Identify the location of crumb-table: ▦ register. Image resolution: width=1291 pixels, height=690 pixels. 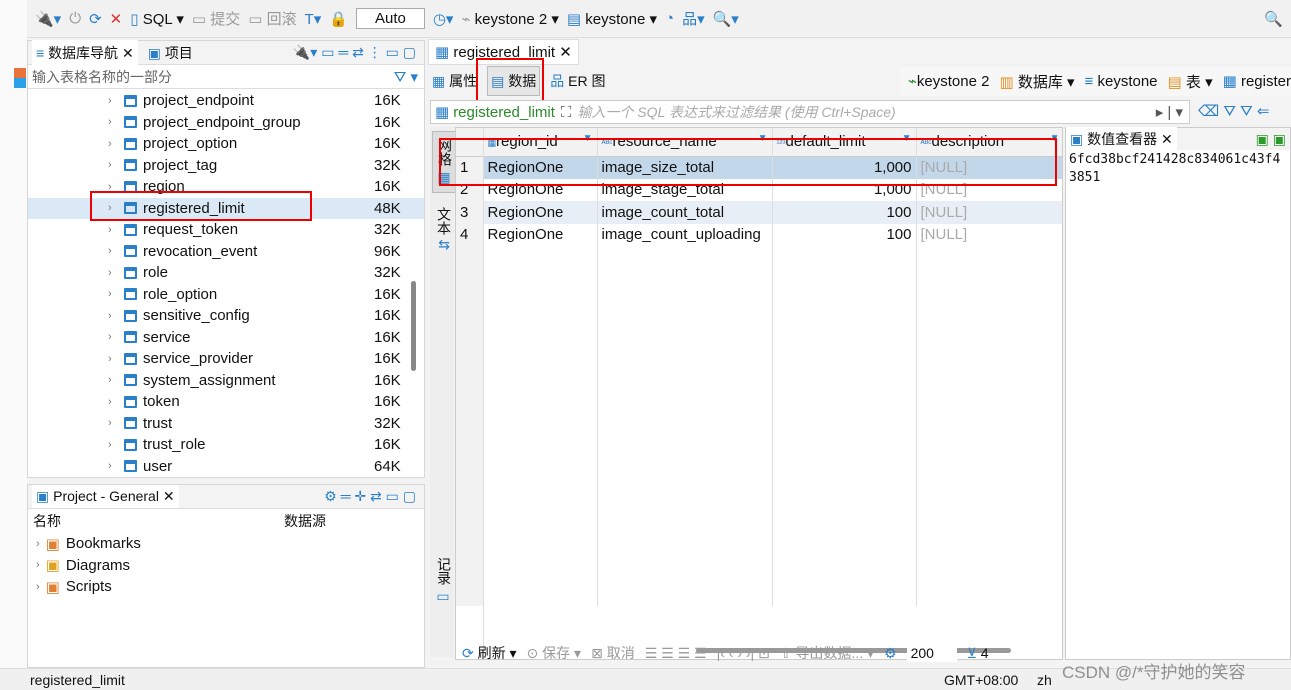
(1257, 81).